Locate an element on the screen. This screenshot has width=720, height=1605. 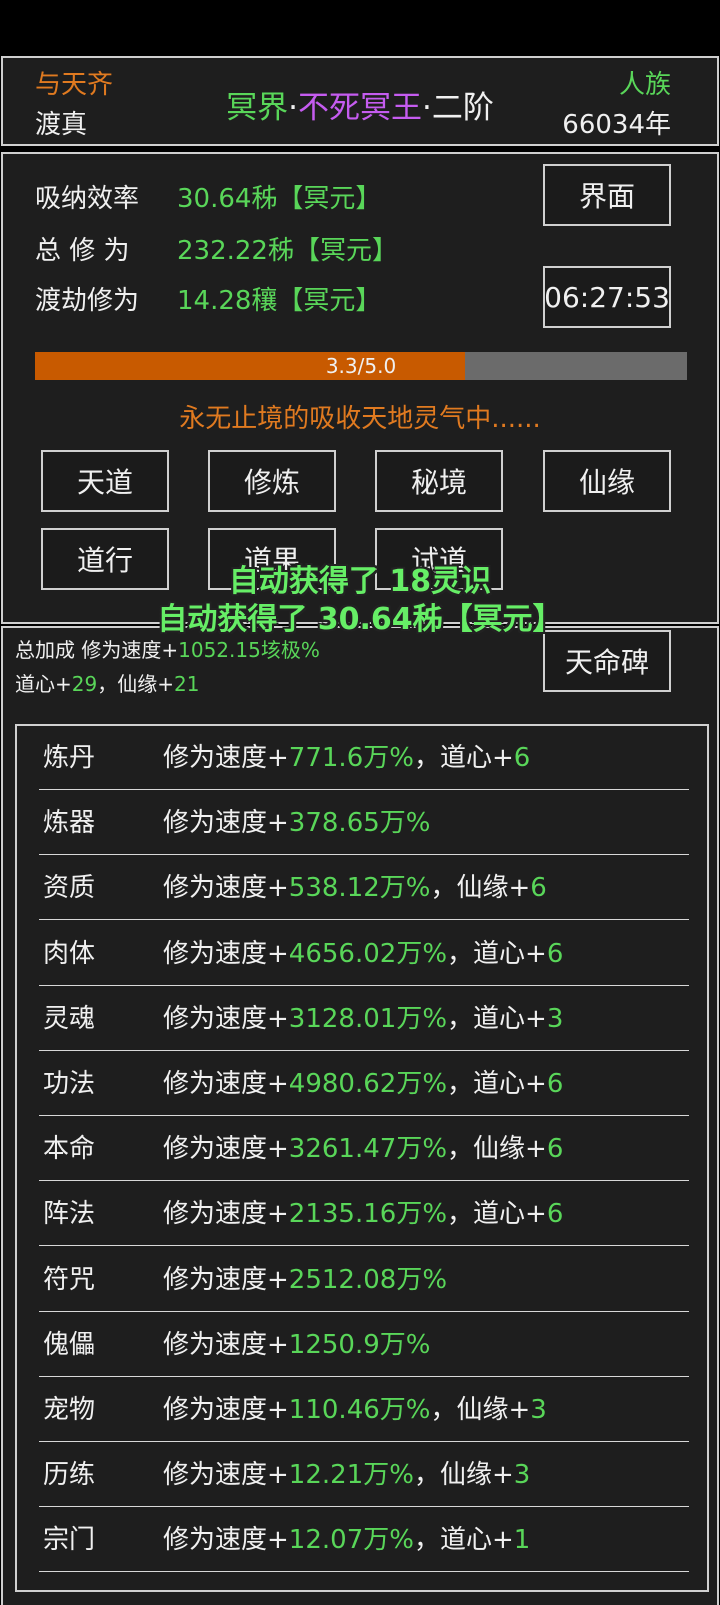
xianyuan-button: 仙缘 is located at coordinates (607, 481).